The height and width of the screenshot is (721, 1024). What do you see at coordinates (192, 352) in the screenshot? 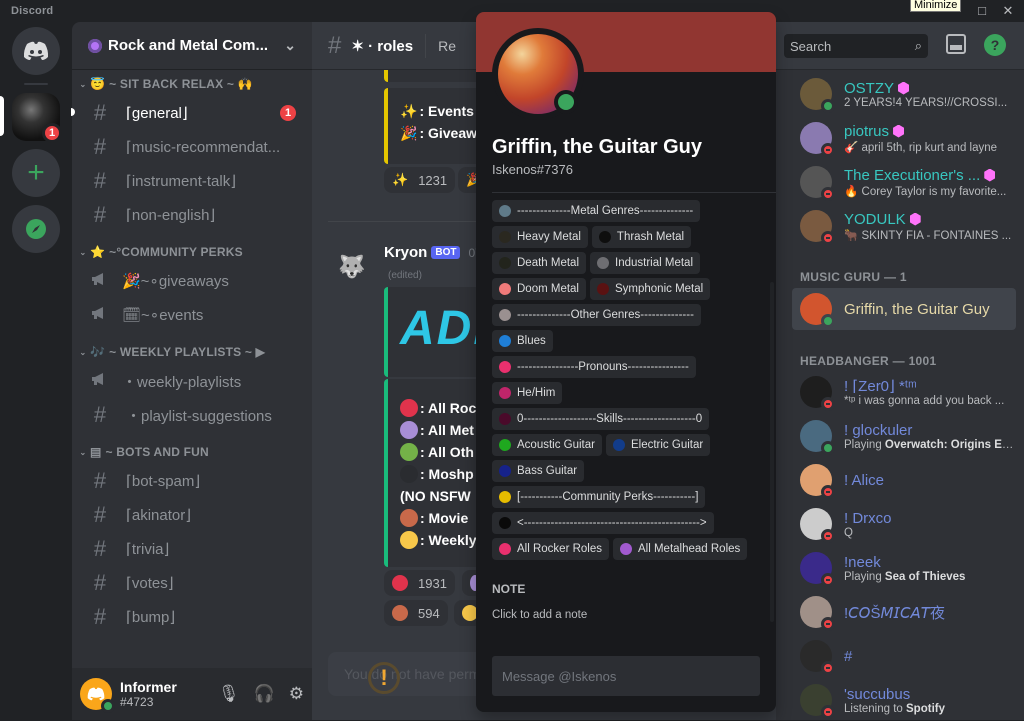
I see `channel-category: ⌄ 🎶 ~ WEEKLY PLAYLISTS ~ ▶` at bounding box center [192, 352].